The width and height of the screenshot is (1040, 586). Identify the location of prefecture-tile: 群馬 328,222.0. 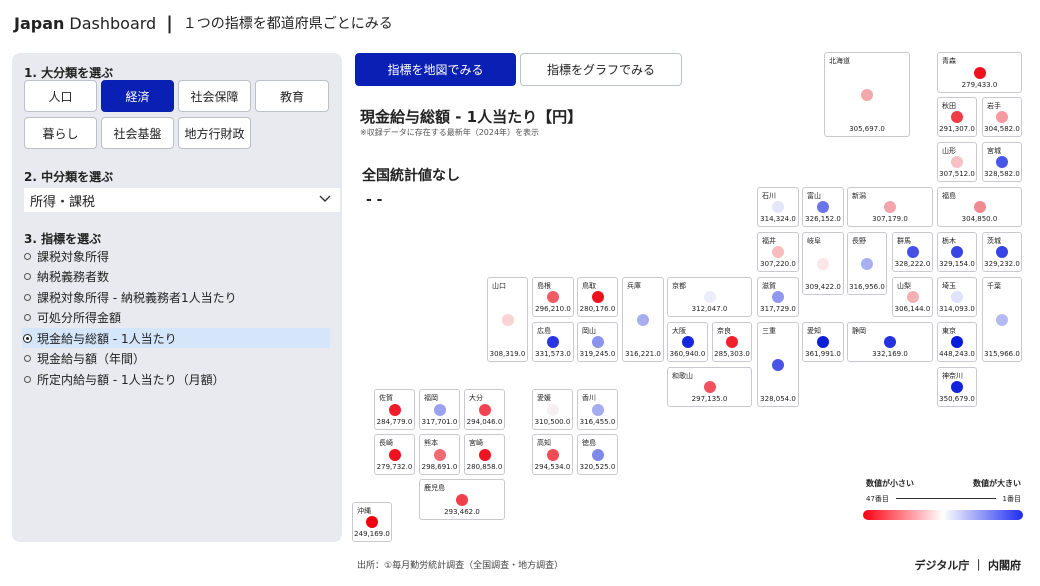
(912, 252).